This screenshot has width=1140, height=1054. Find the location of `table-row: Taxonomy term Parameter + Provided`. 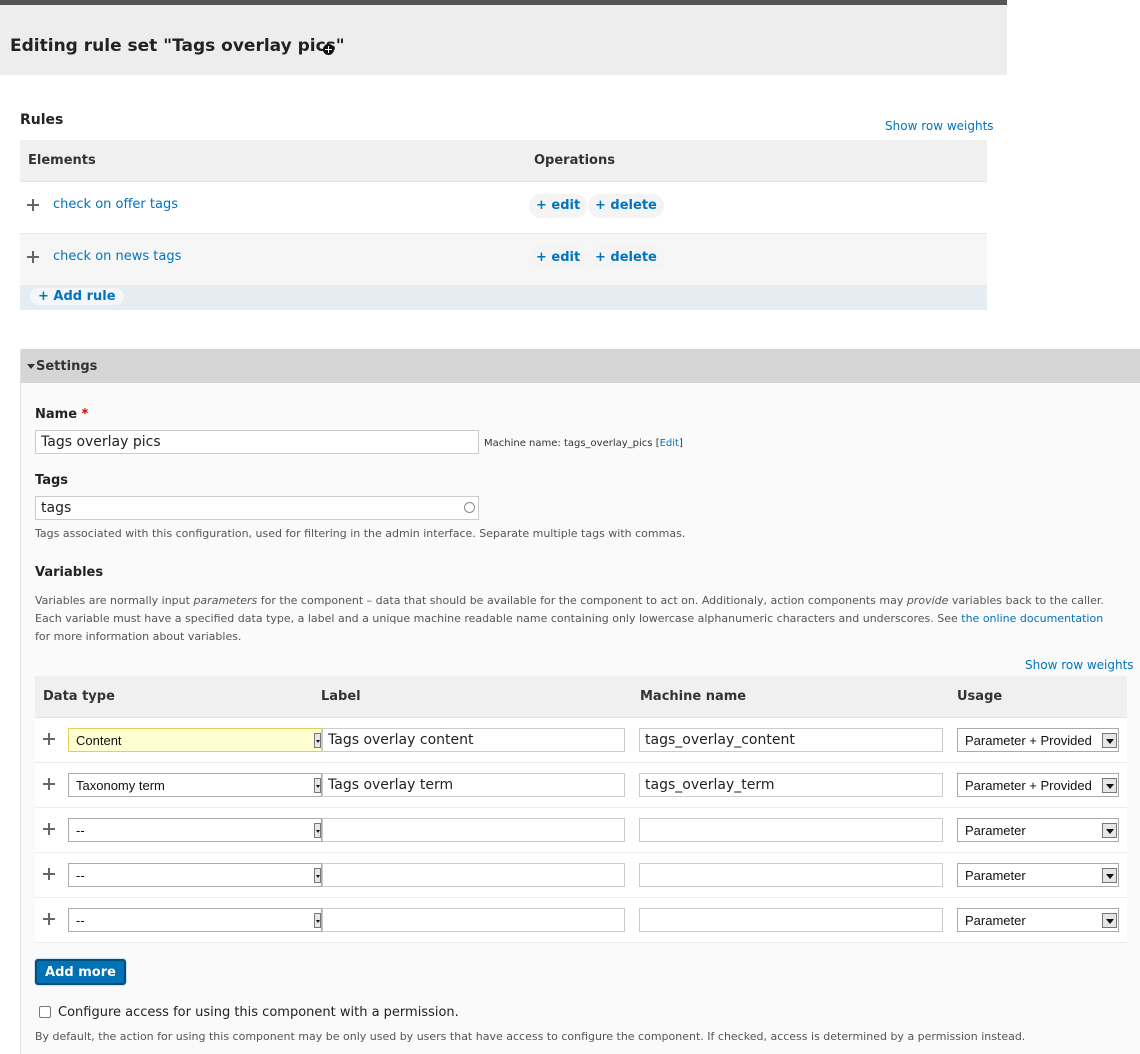

table-row: Taxonomy term Parameter + Provided is located at coordinates (581, 785).